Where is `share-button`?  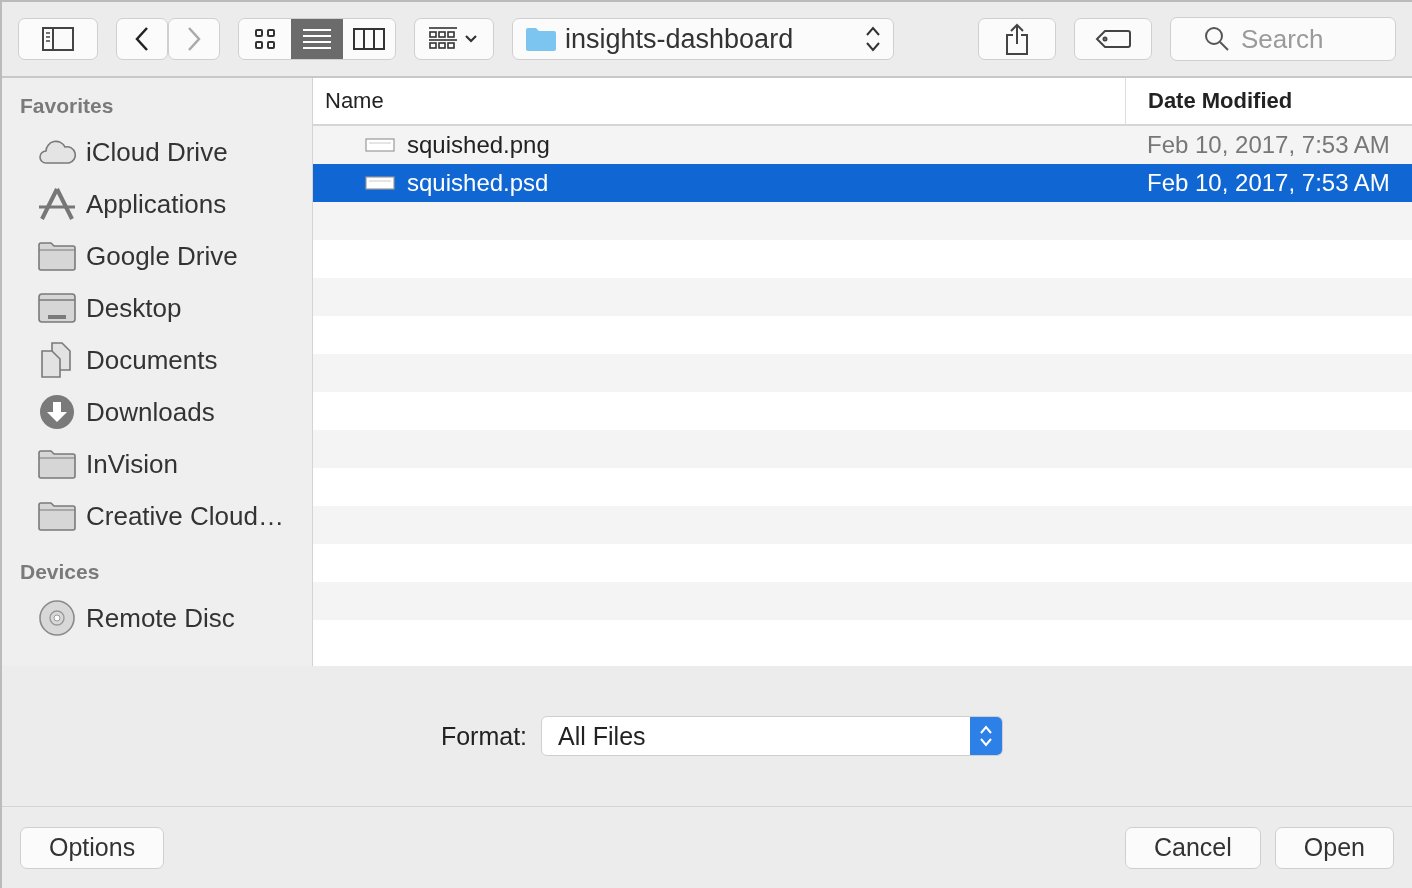
share-button is located at coordinates (1017, 39).